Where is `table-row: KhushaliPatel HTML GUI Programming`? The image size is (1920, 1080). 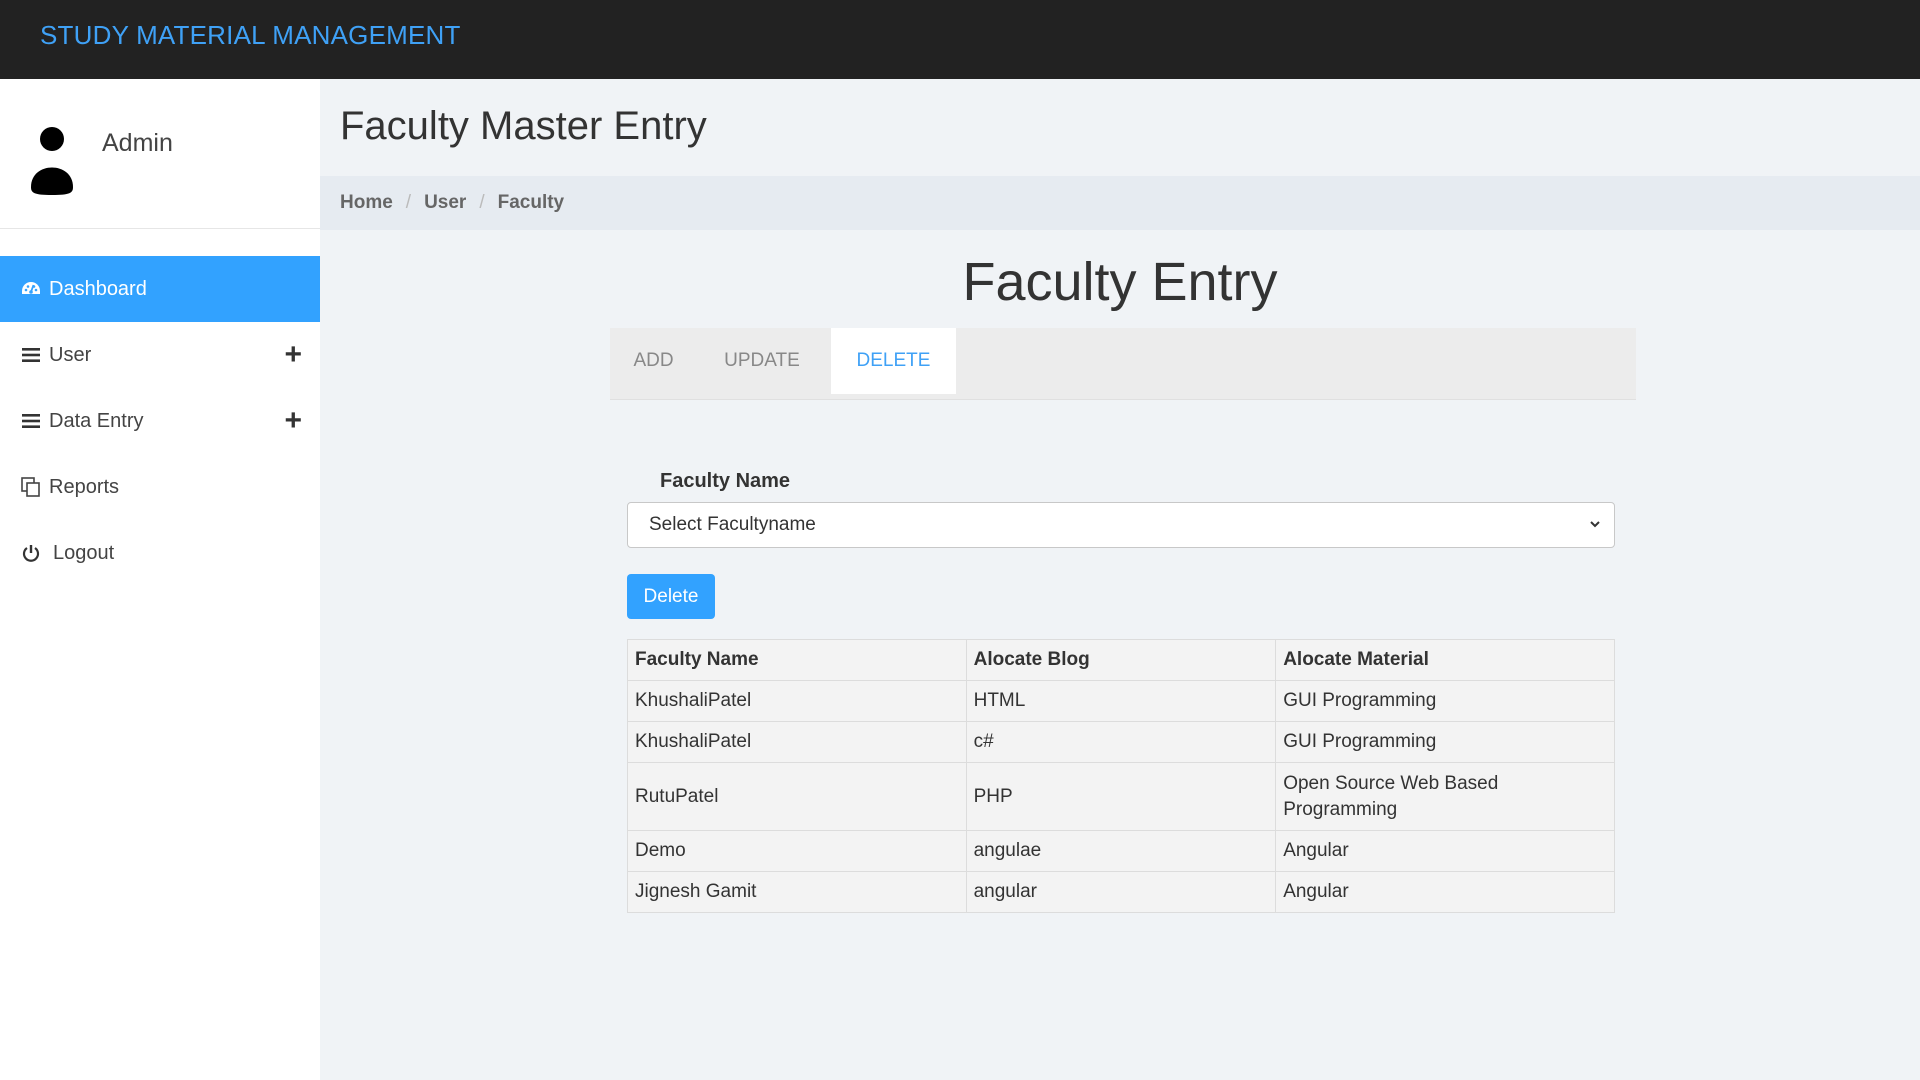
table-row: KhushaliPatel HTML GUI Programming is located at coordinates (1121, 701).